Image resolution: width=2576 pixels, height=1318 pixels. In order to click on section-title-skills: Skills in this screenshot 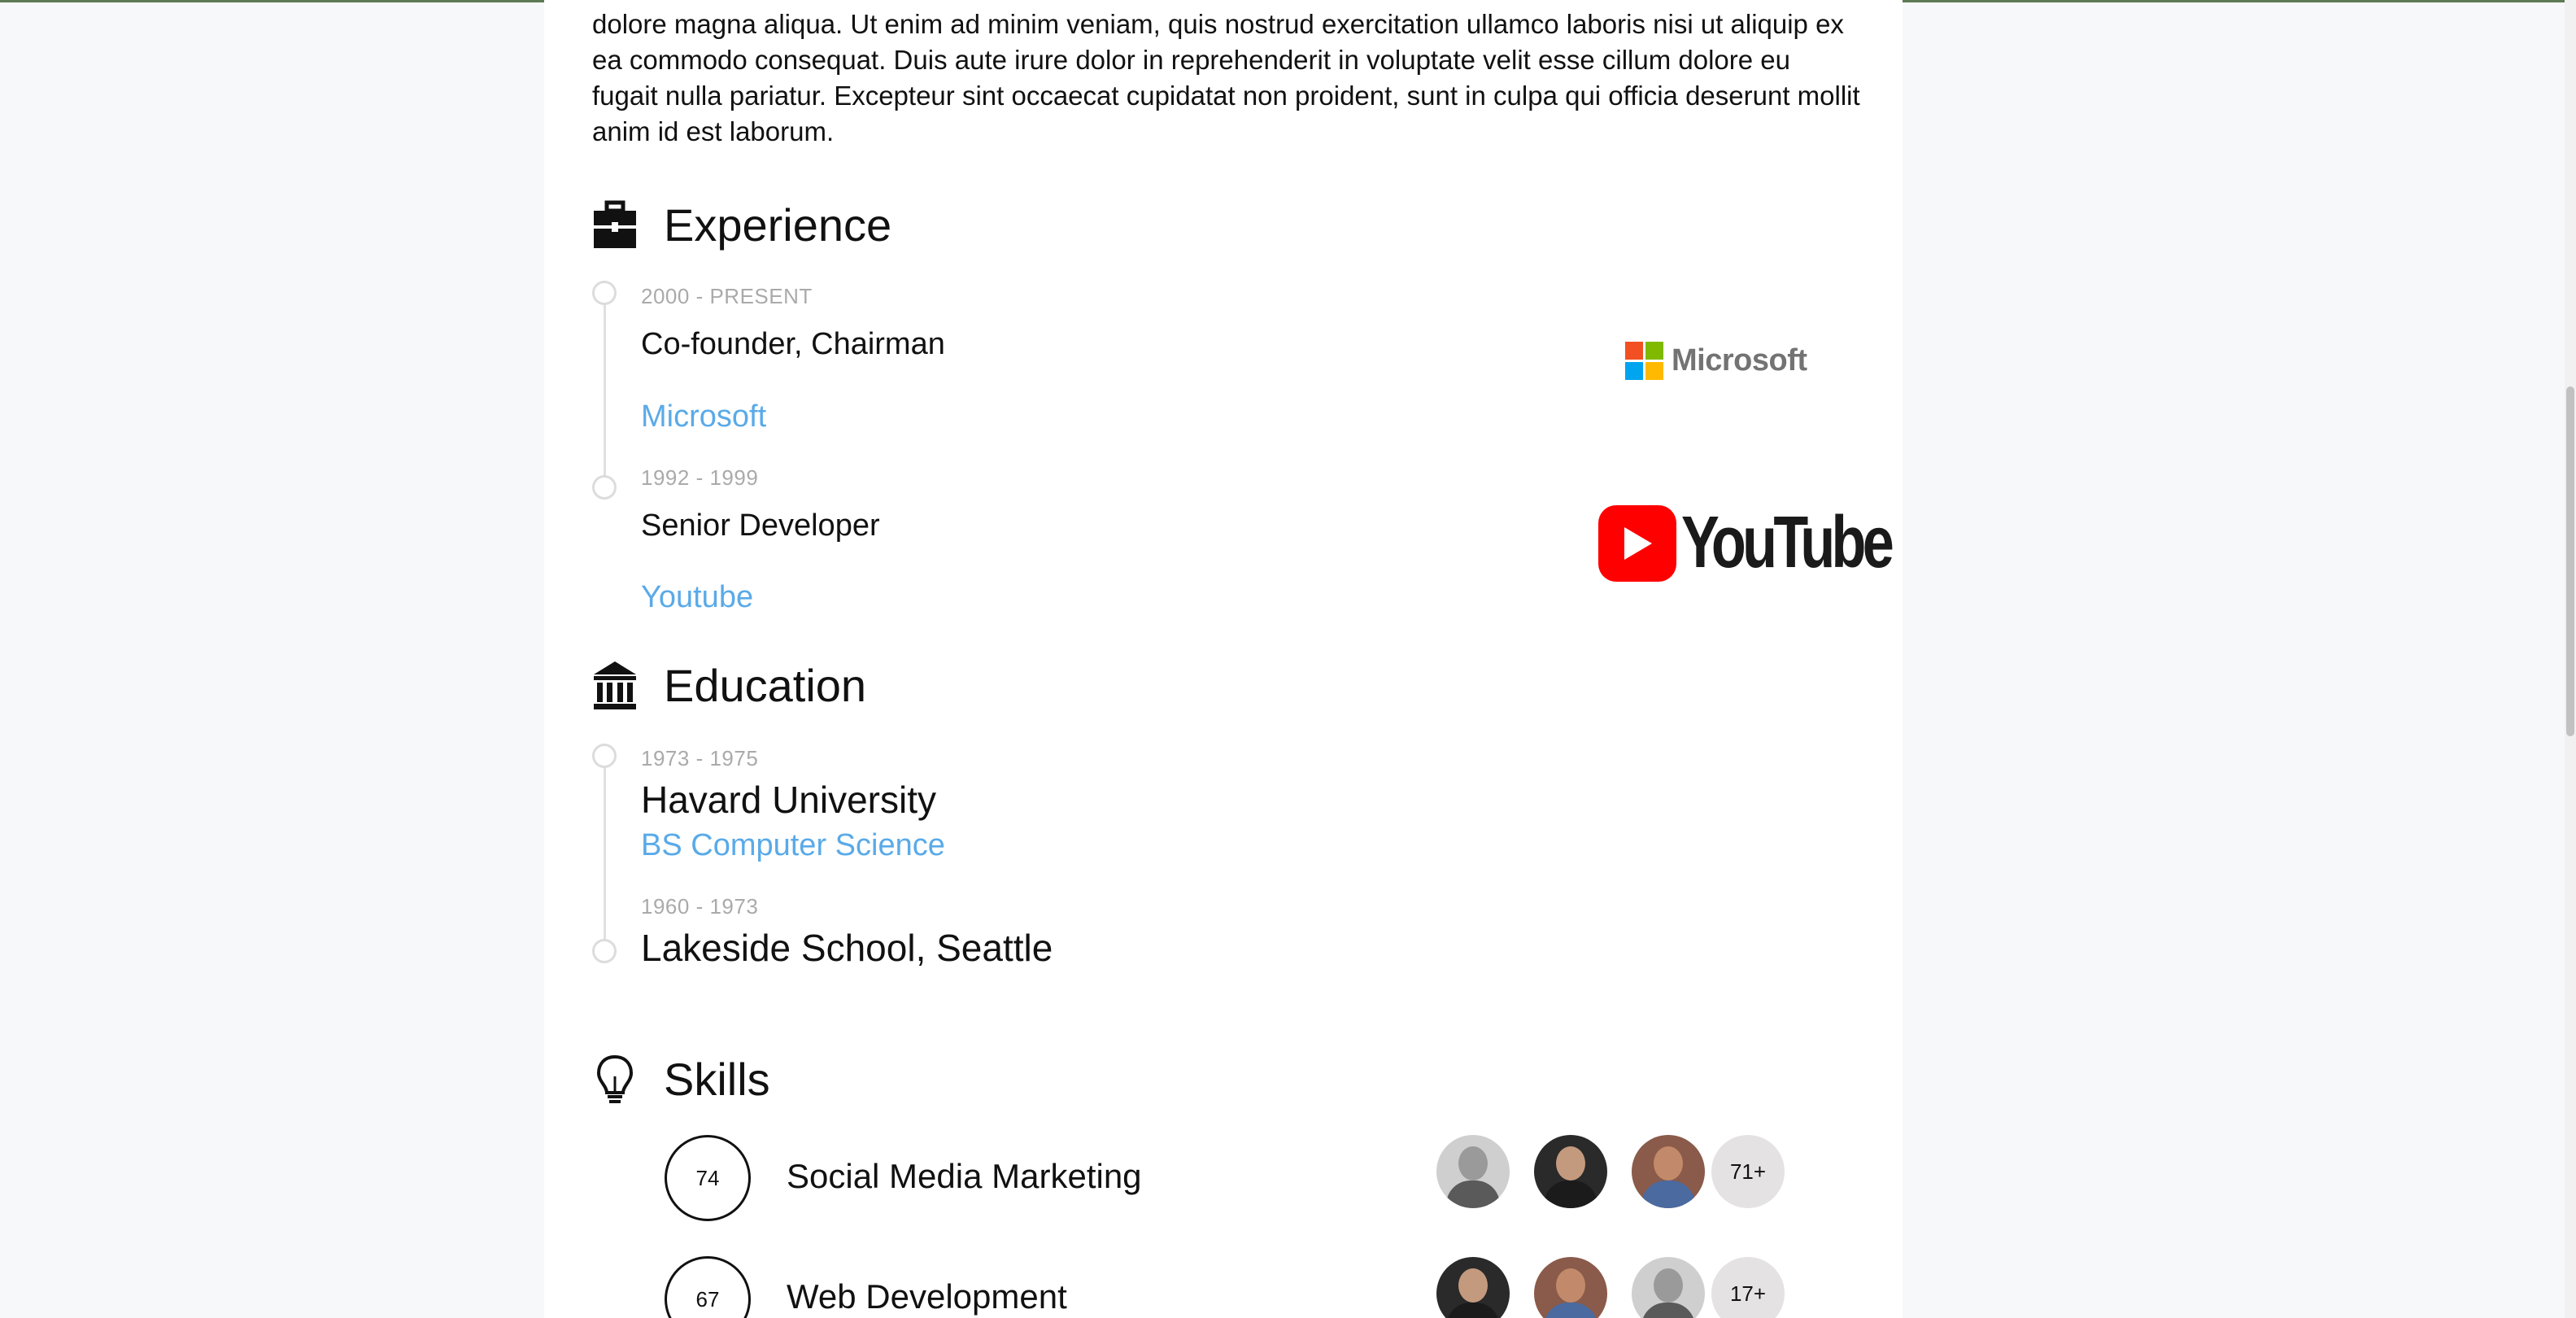, I will do `click(717, 1079)`.